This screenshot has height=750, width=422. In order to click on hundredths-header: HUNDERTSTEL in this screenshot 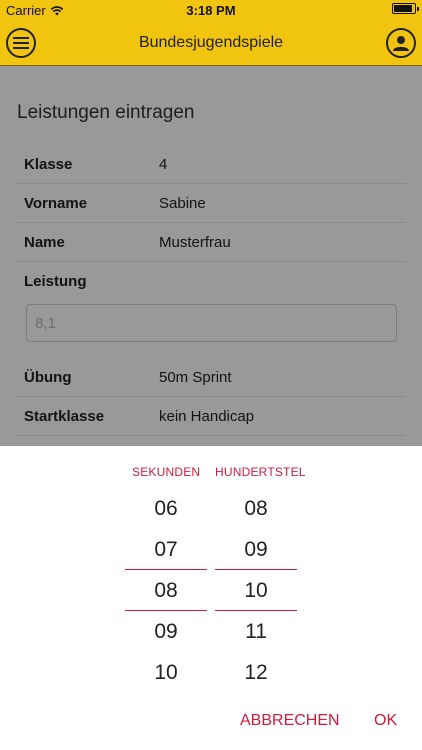, I will do `click(260, 472)`.